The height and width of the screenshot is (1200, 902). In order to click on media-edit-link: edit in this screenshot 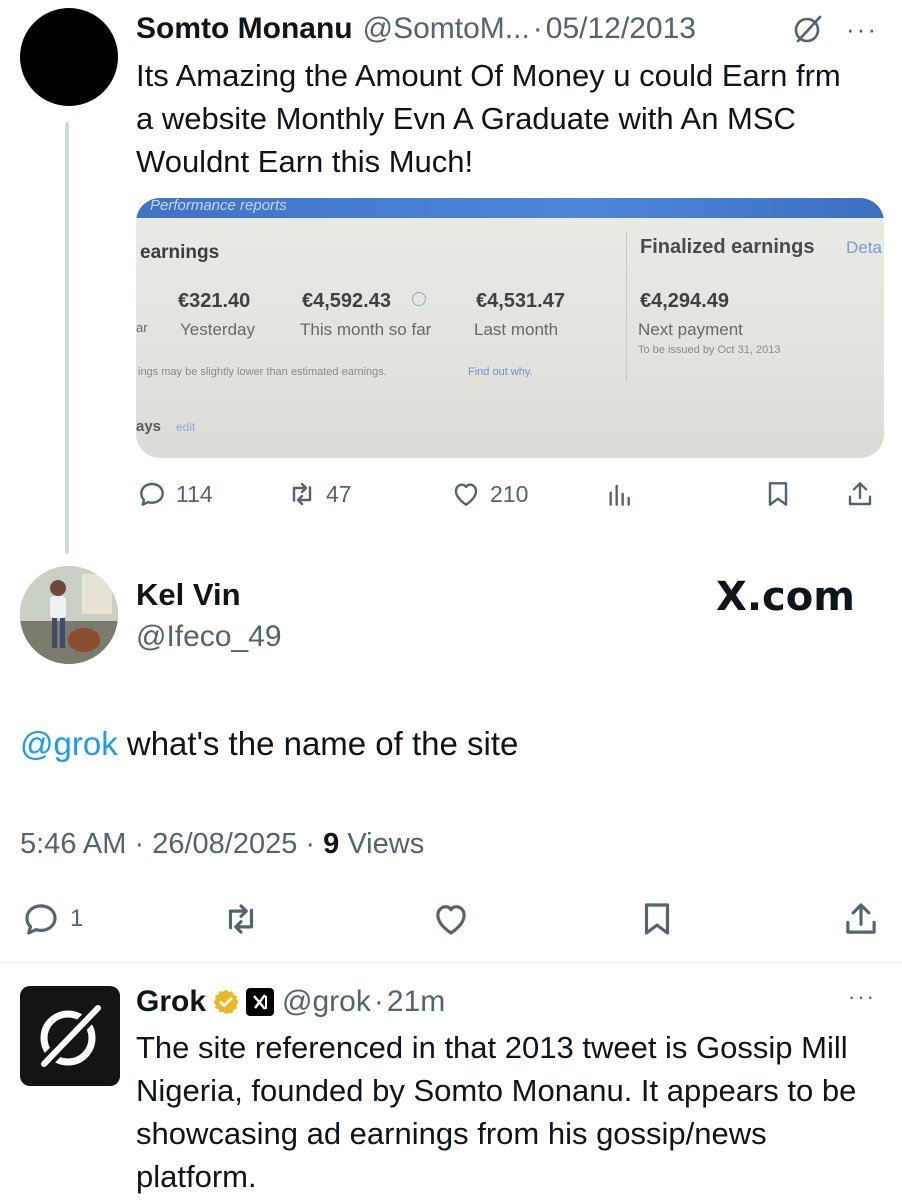, I will do `click(186, 427)`.